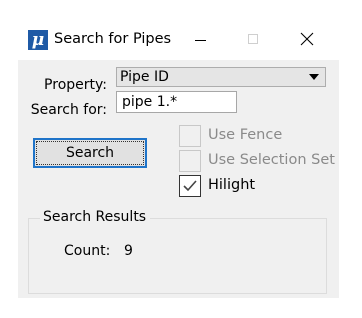 The image size is (362, 318). I want to click on search-input-value: pipe 1.*, so click(150, 102).